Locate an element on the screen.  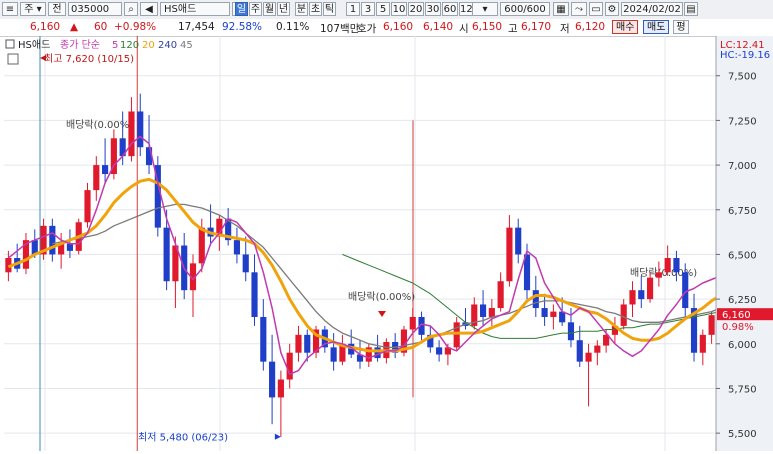
save-icon: ▭ is located at coordinates (596, 9).